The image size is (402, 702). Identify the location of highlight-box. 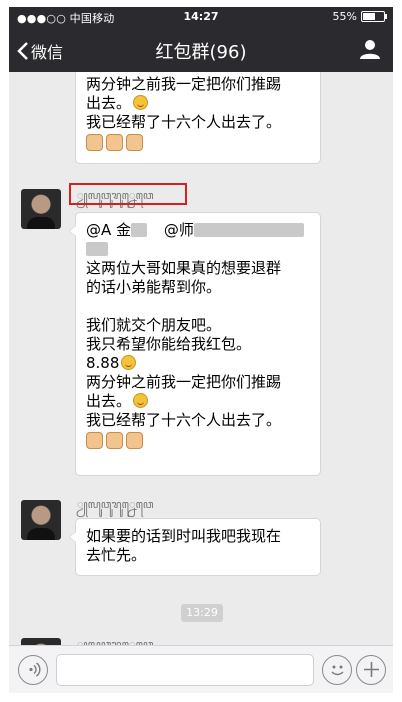
(128, 194).